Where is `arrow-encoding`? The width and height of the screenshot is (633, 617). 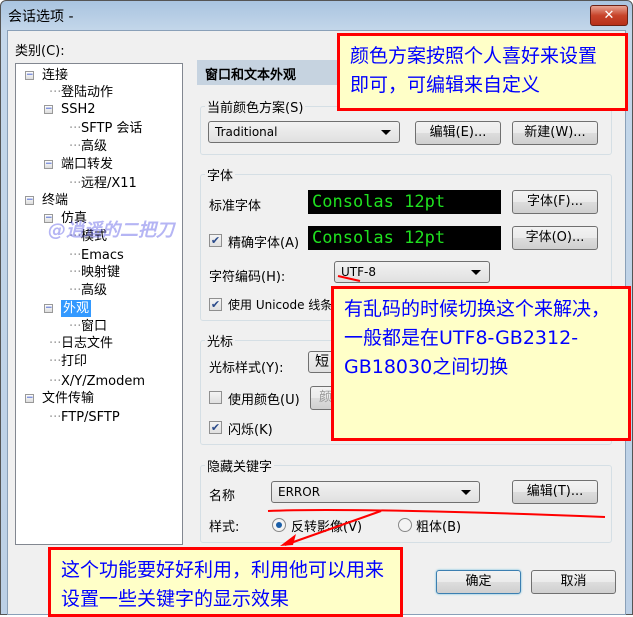
arrow-encoding is located at coordinates (349, 278).